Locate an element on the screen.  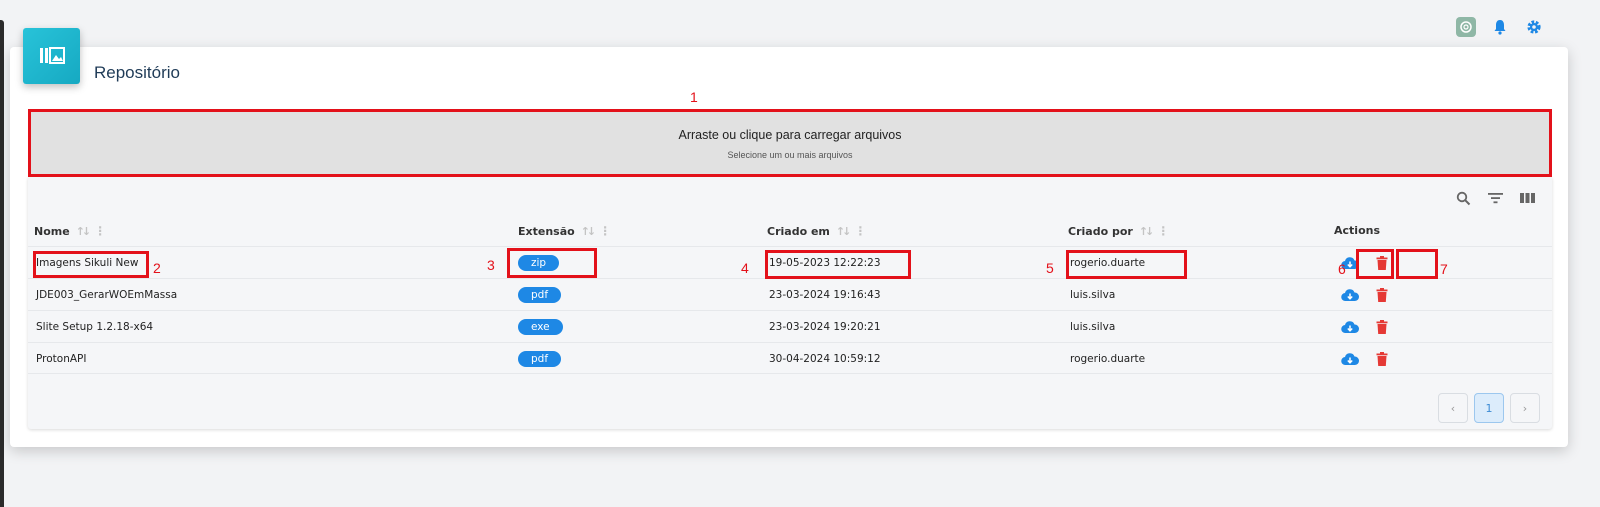
column-header-name-label: Nome is located at coordinates (52, 231).